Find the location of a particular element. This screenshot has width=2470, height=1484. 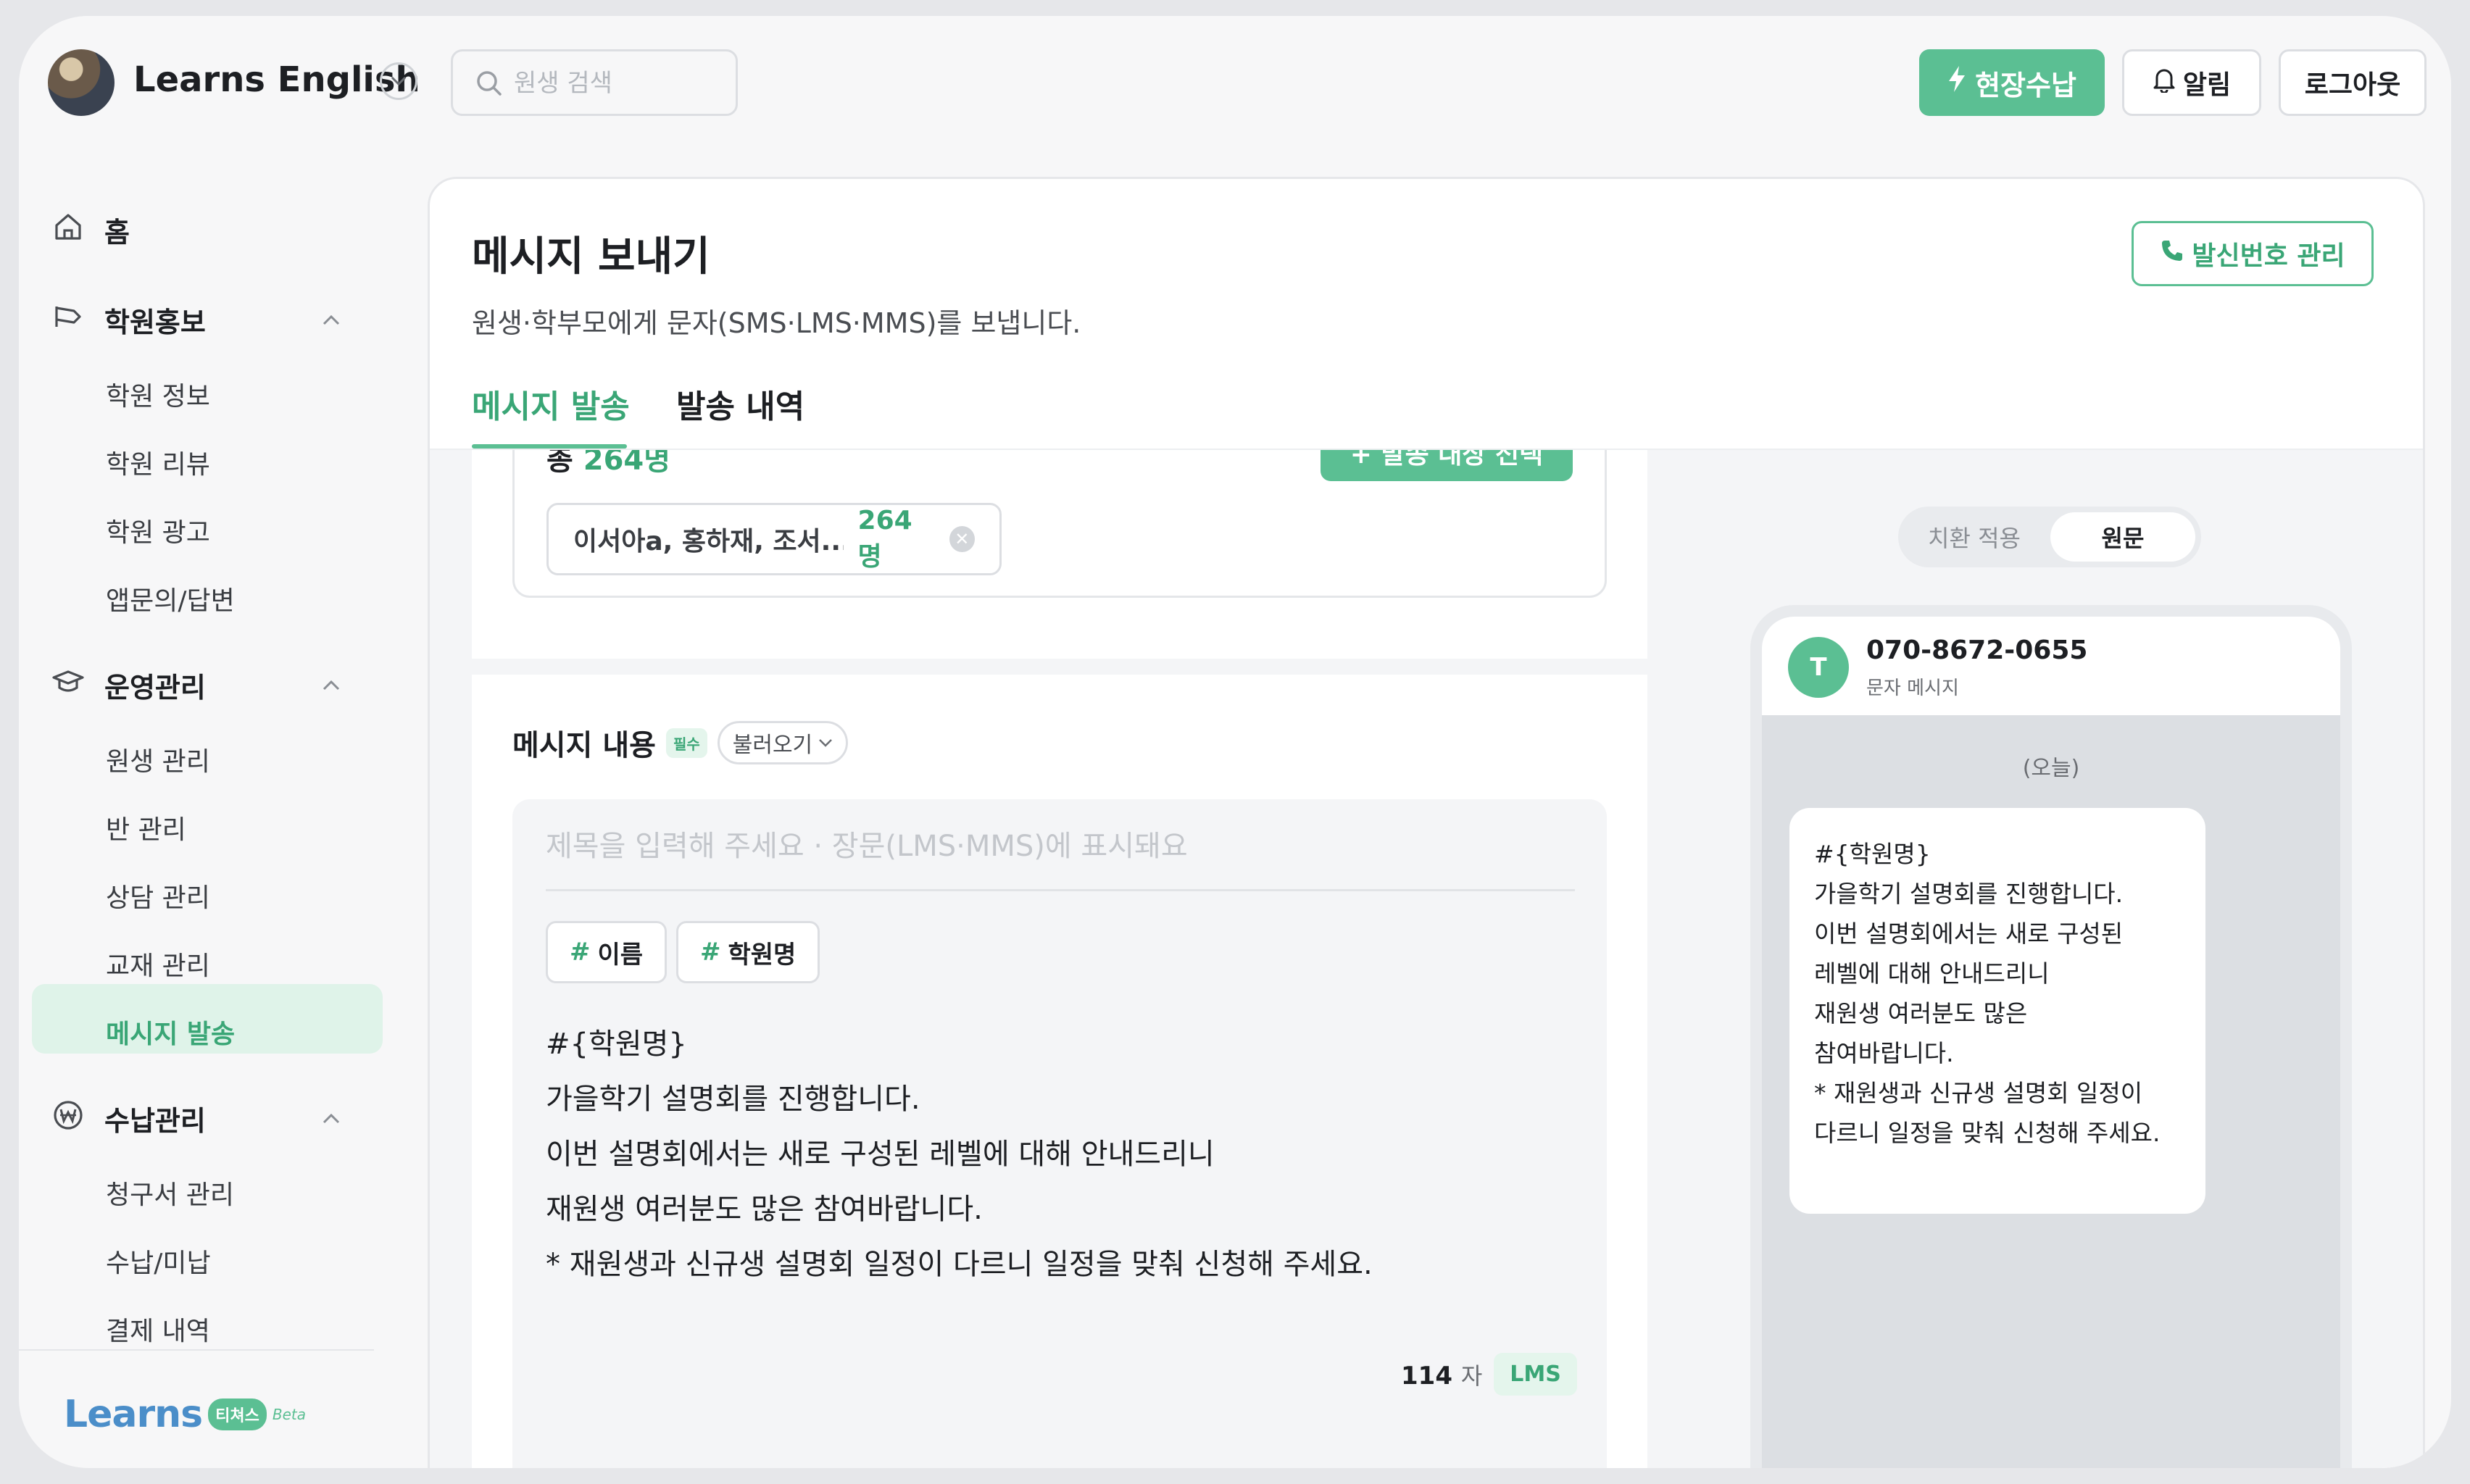

sidebar-item-counseling: 상담 관리 is located at coordinates (158, 896).